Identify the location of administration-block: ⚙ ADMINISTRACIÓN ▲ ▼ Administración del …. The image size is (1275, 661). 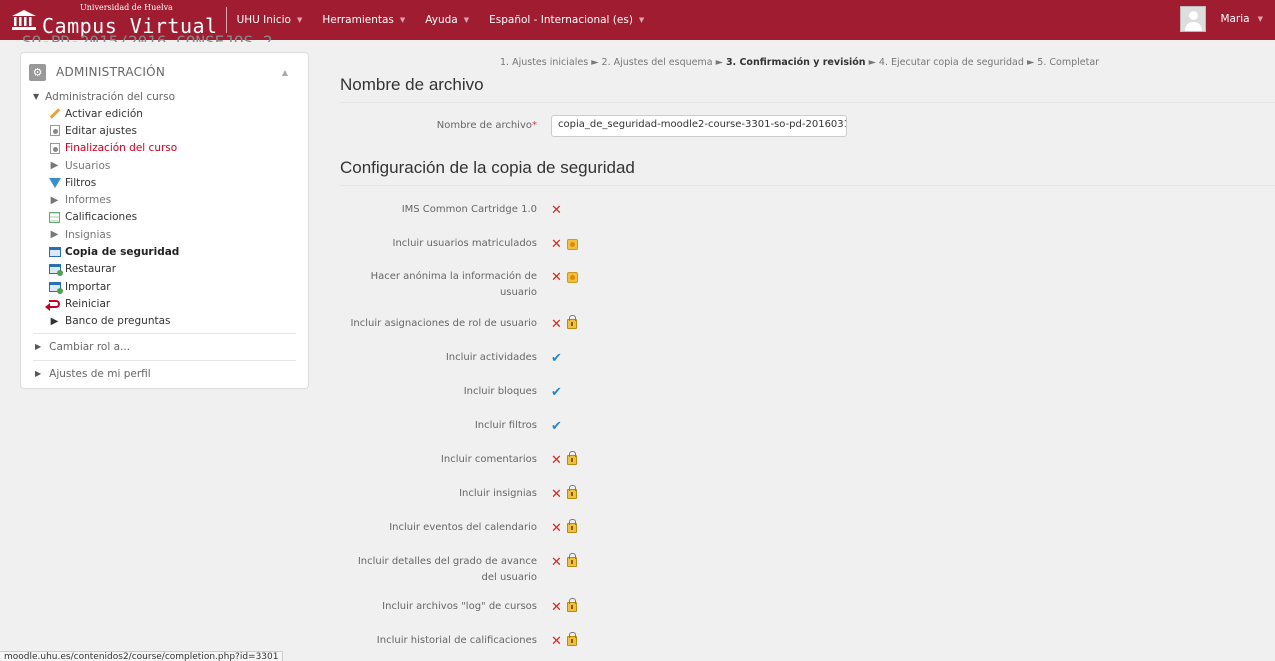
(164, 220).